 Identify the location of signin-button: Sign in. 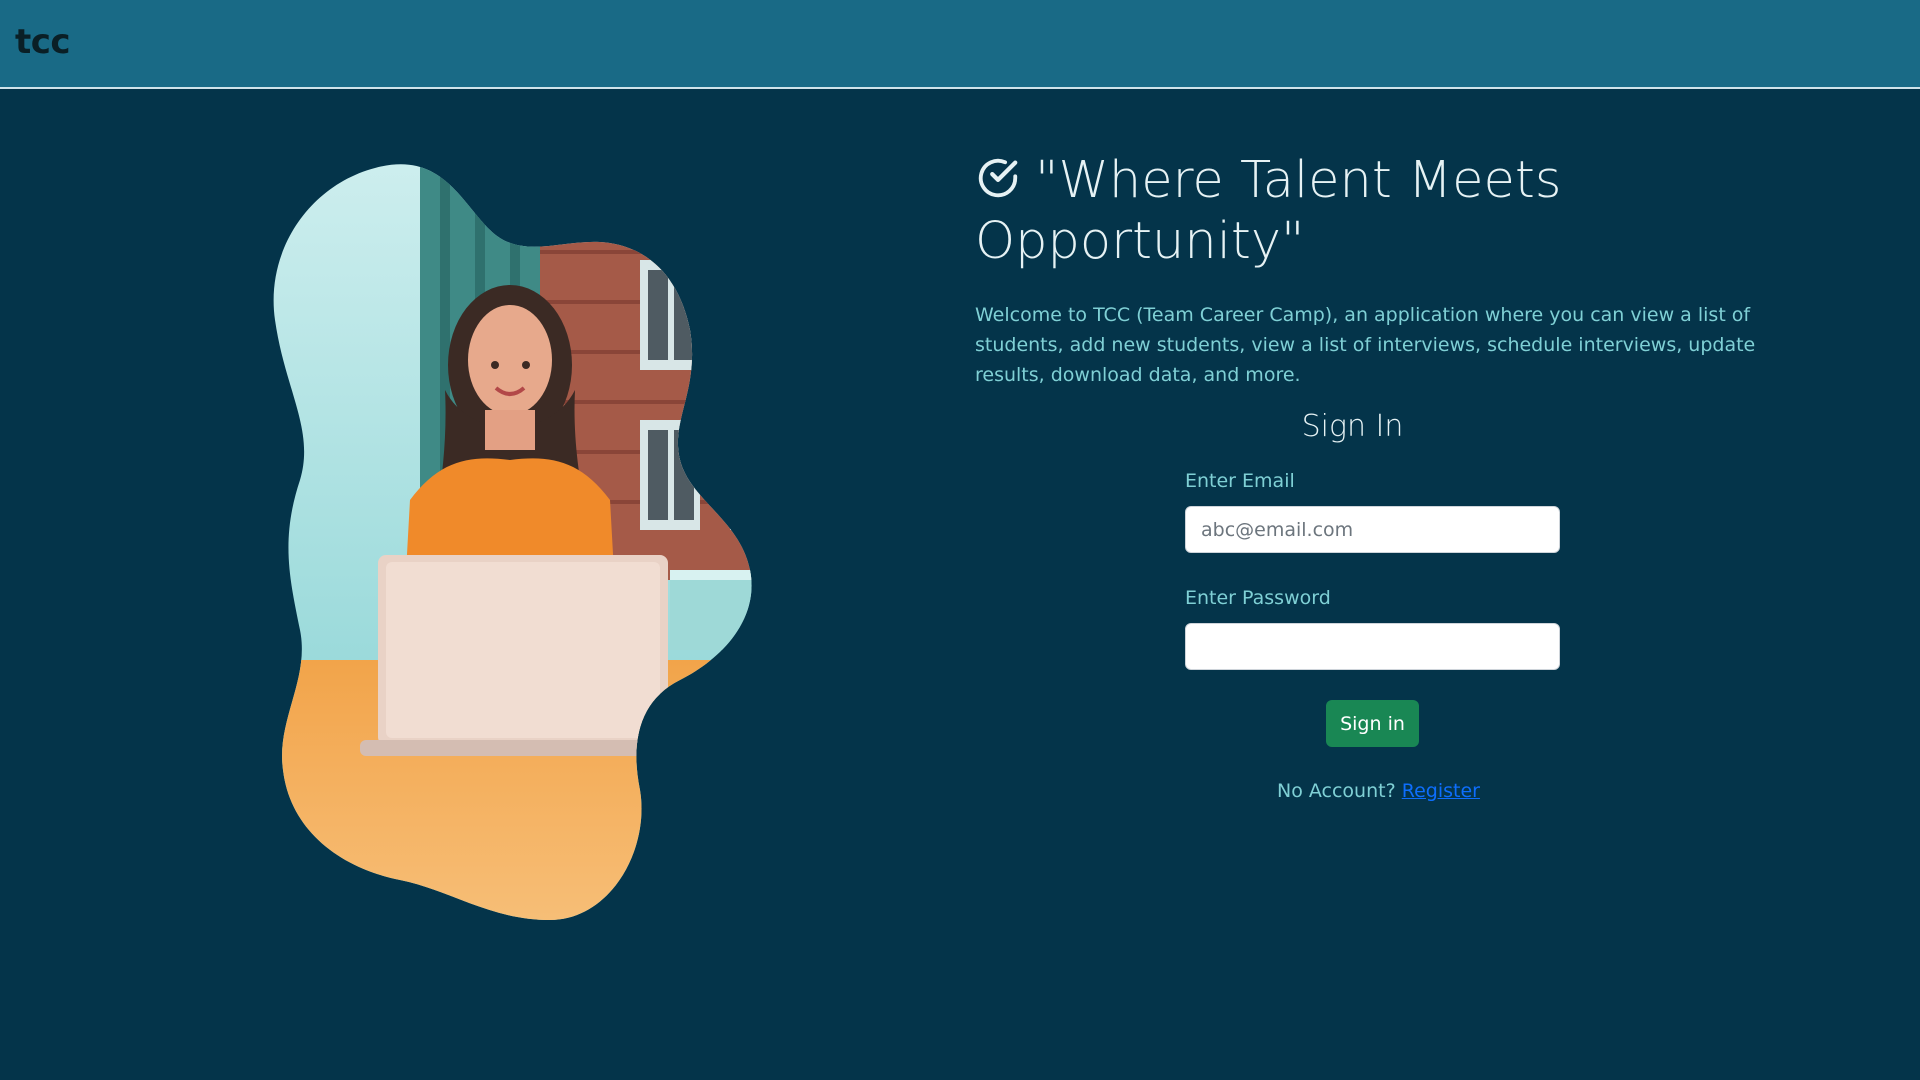
(1372, 723).